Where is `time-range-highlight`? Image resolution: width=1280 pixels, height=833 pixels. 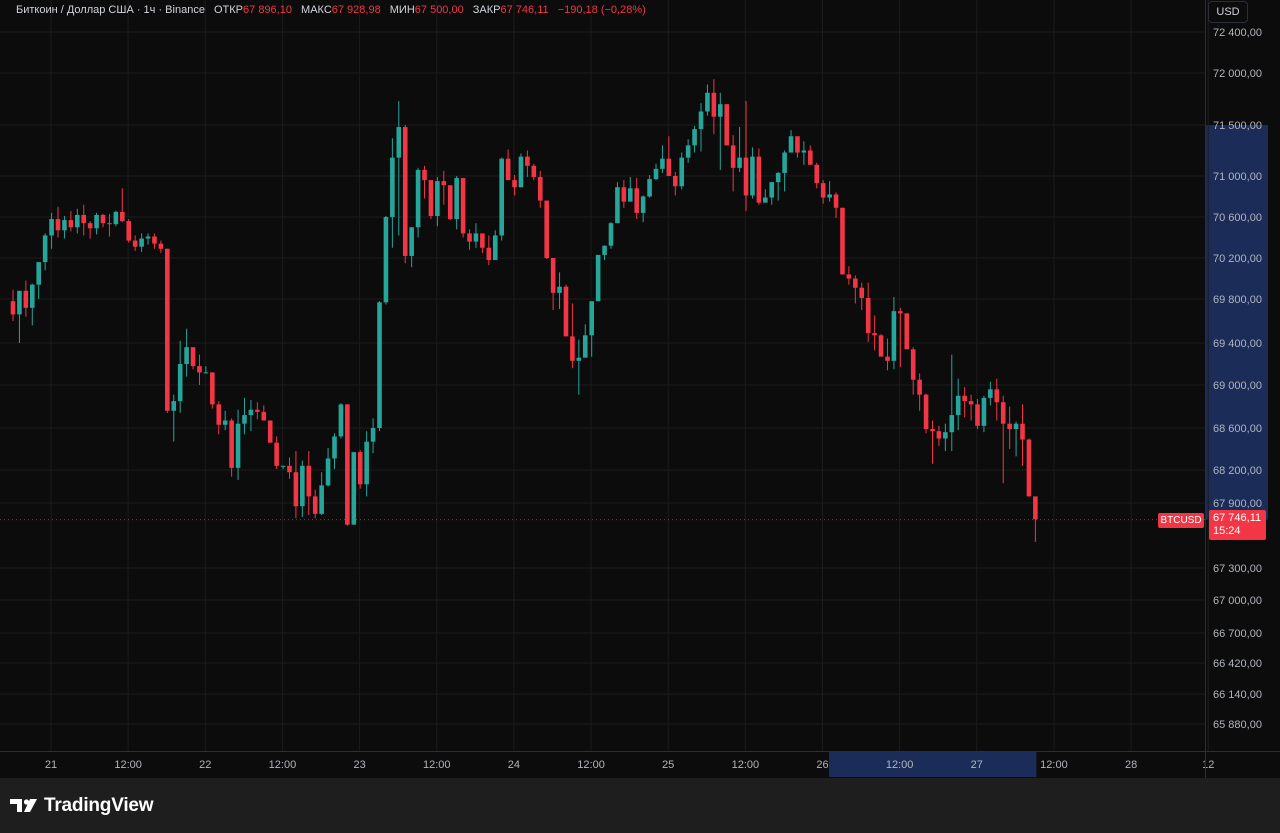 time-range-highlight is located at coordinates (933, 764).